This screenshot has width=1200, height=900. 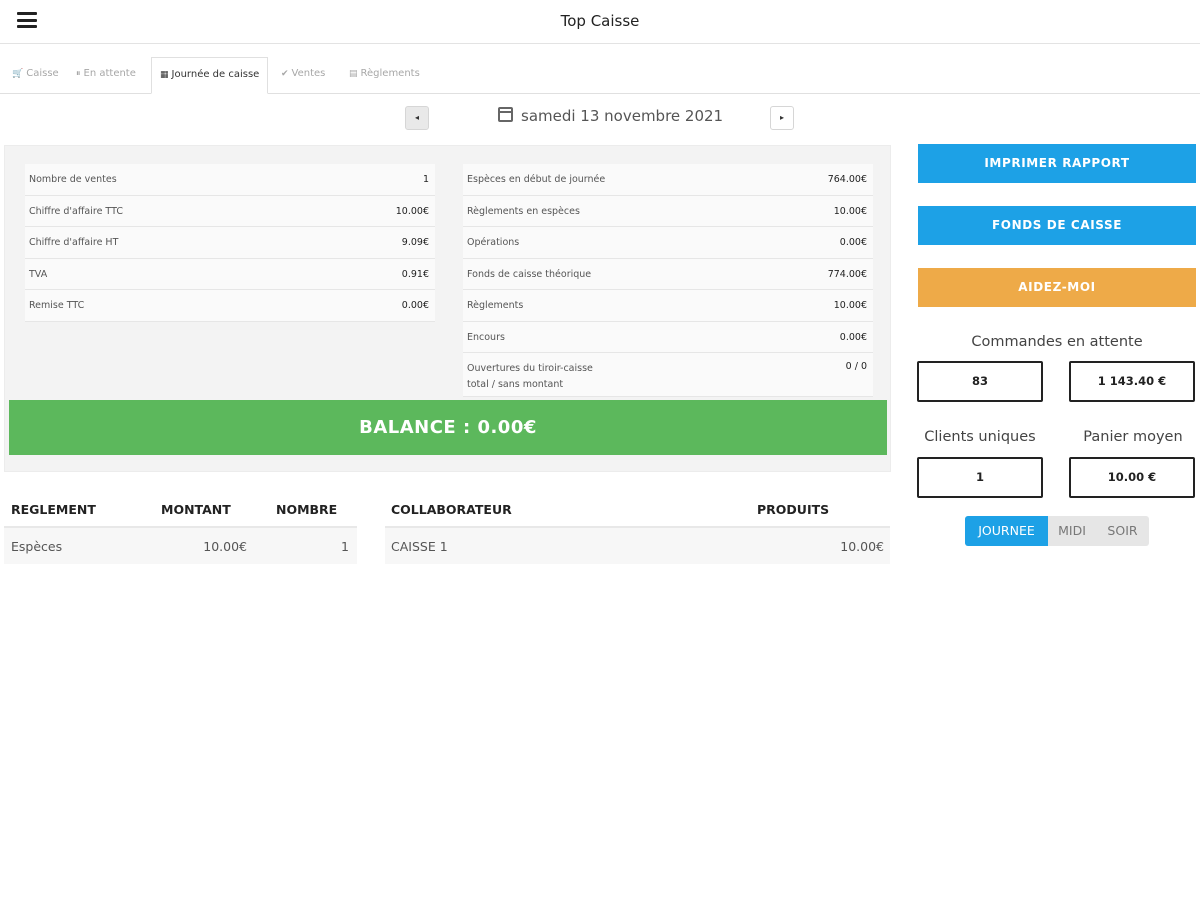 I want to click on summary-row: Règlements en espèces 10.00€, so click(x=668, y=211).